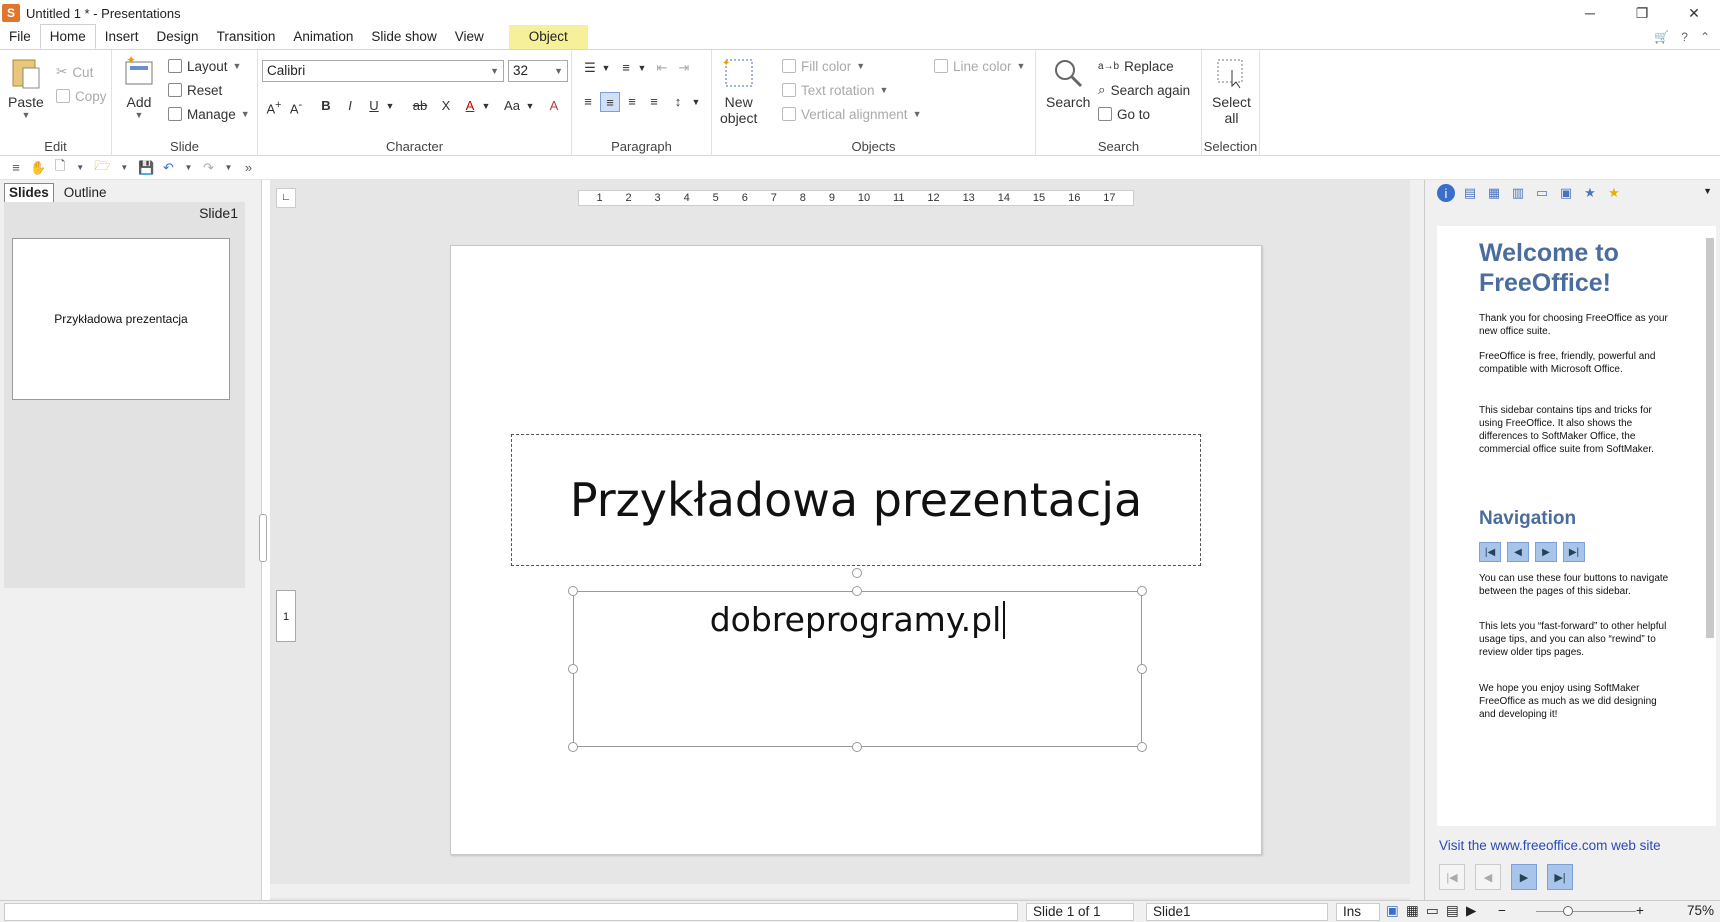 Image resolution: width=1720 pixels, height=922 pixels. I want to click on font-family-select: Calibri ▼, so click(383, 71).